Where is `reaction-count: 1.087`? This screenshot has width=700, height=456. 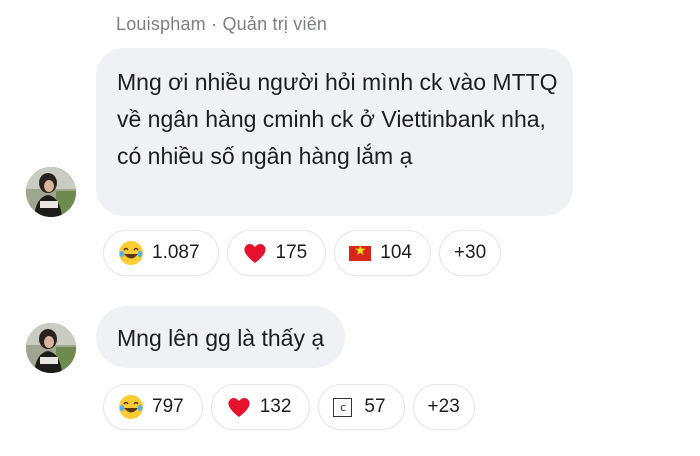 reaction-count: 1.087 is located at coordinates (176, 252).